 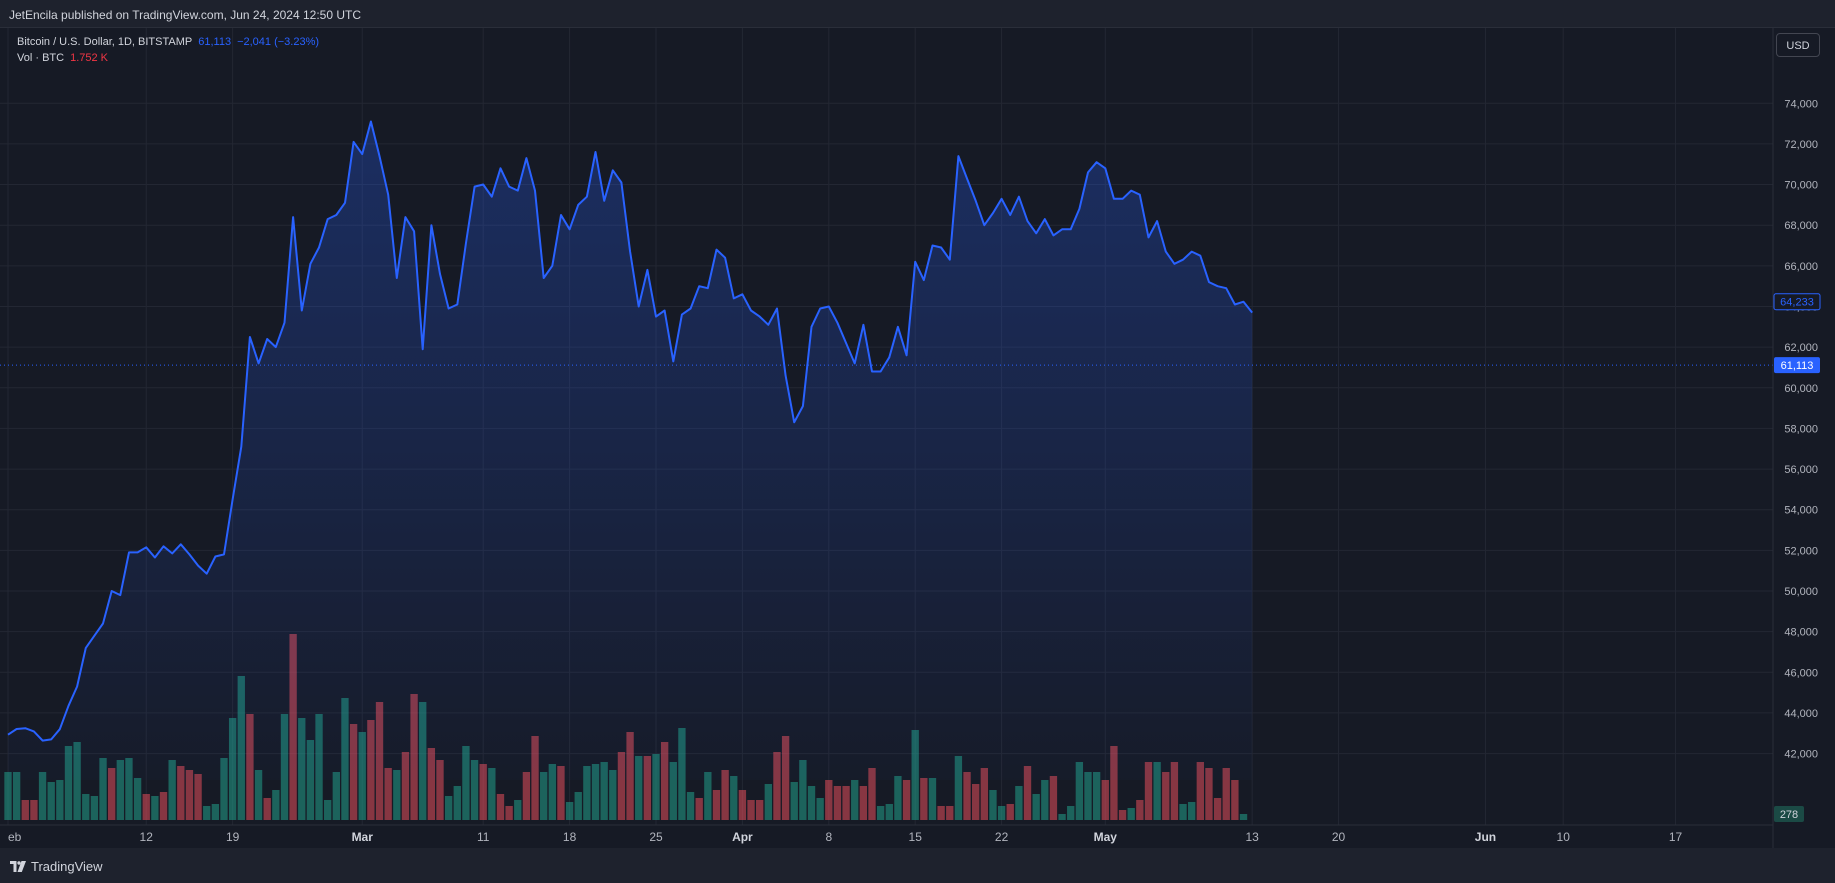 I want to click on symbol-name: Bitcoin / U.S. Dollar, 1D, BITSTAMP, so click(x=105, y=42).